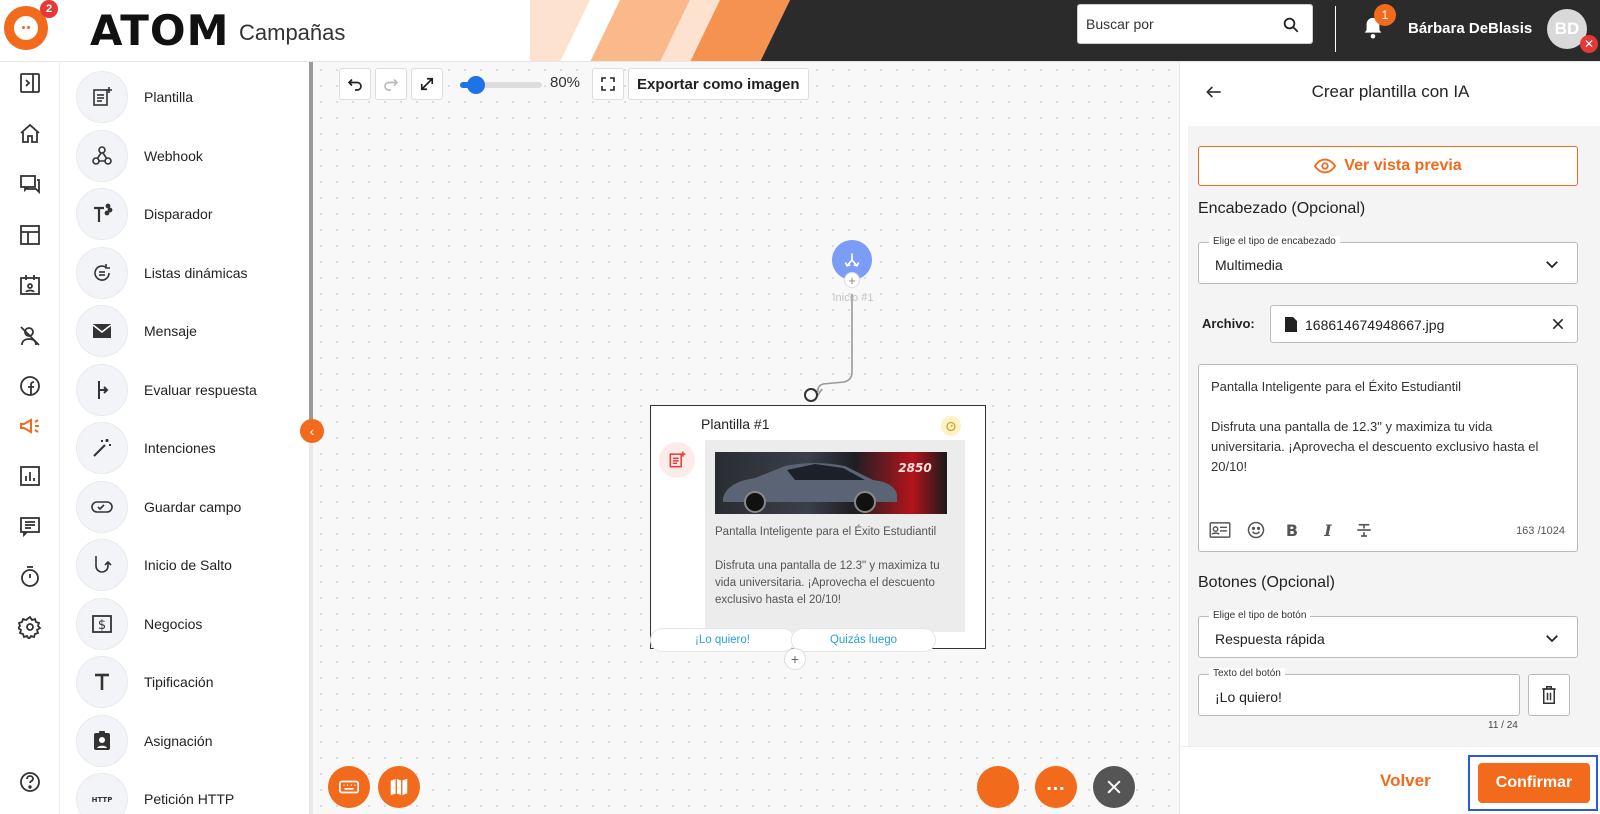 The height and width of the screenshot is (814, 1600). I want to click on body-char-counter: 163 /1024, so click(1540, 531).